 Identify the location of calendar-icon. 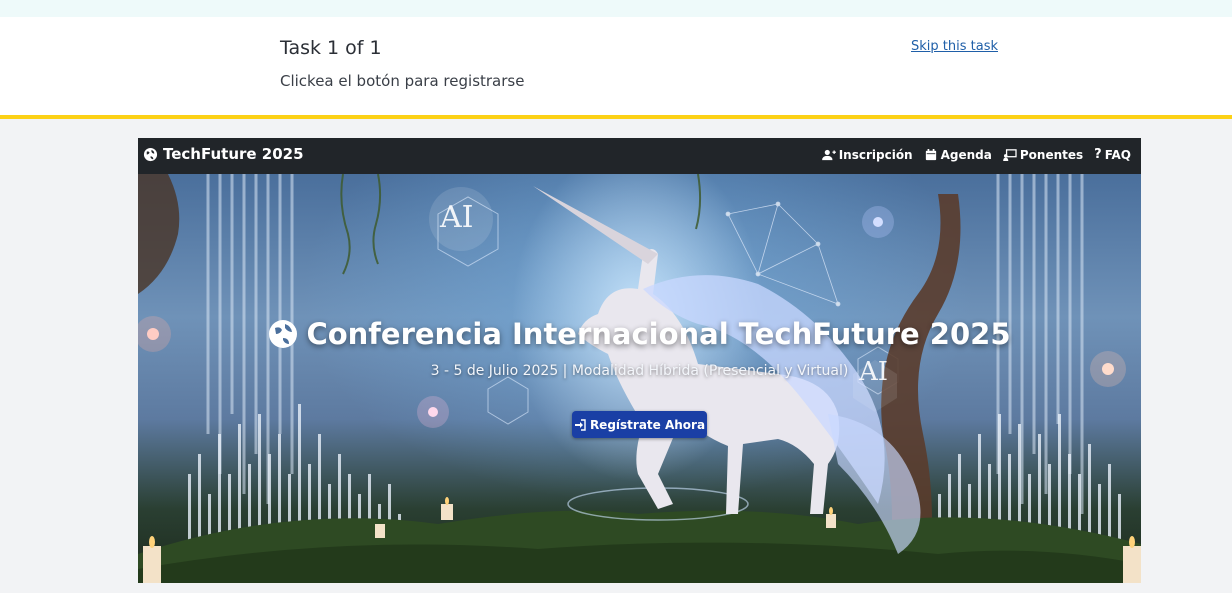
(930, 154).